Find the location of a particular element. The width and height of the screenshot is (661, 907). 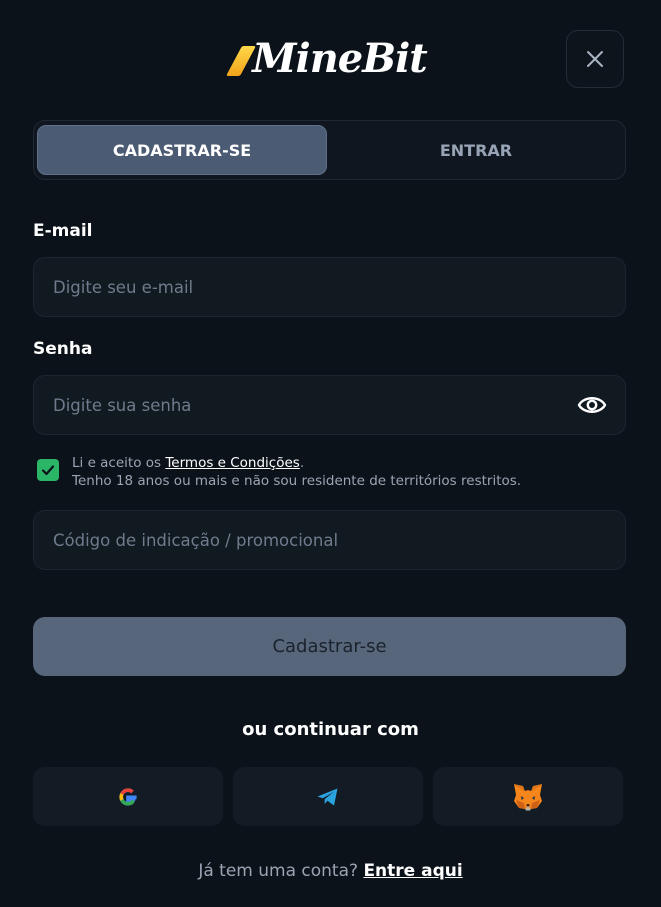

footer-question: Já tem uma conta? is located at coordinates (278, 871).